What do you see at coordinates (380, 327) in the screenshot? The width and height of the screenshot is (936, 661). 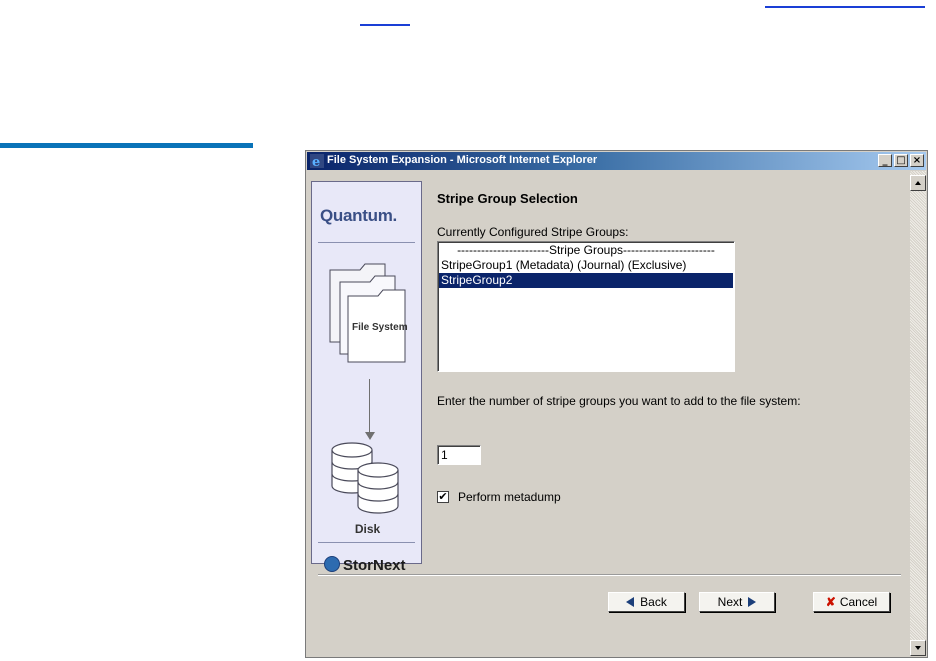 I see `file-system-graphic-label: File System` at bounding box center [380, 327].